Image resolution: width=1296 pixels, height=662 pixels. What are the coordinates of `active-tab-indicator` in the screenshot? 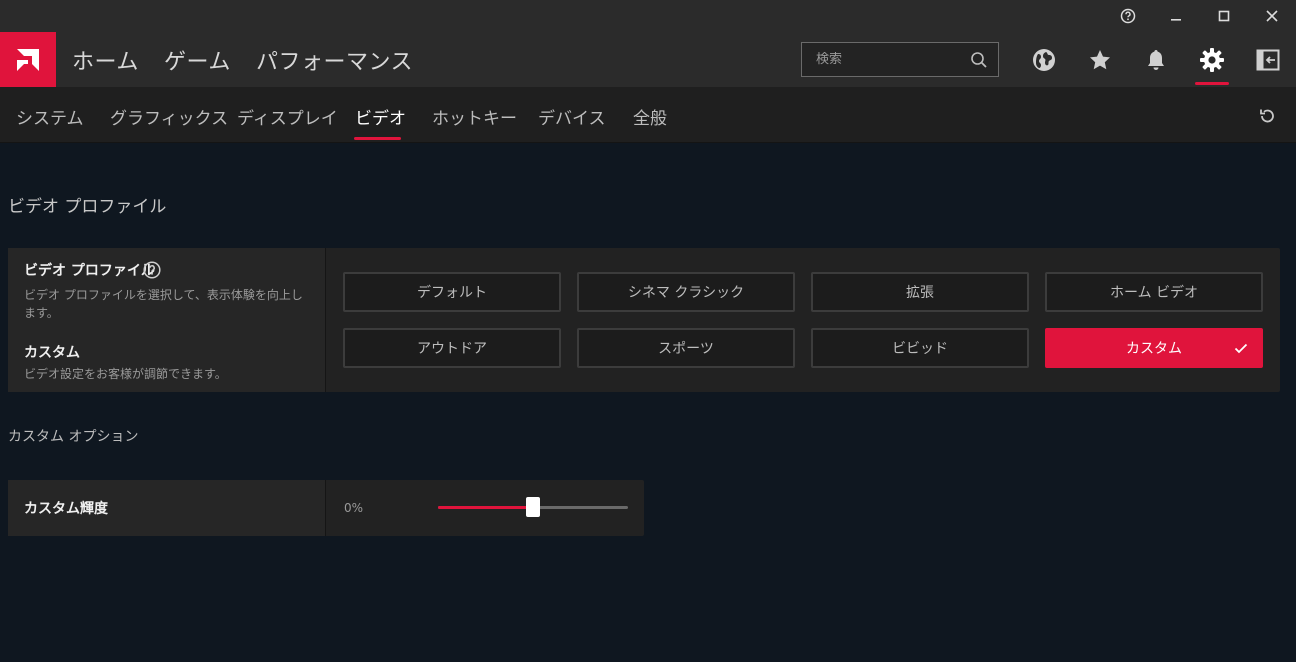 It's located at (377, 138).